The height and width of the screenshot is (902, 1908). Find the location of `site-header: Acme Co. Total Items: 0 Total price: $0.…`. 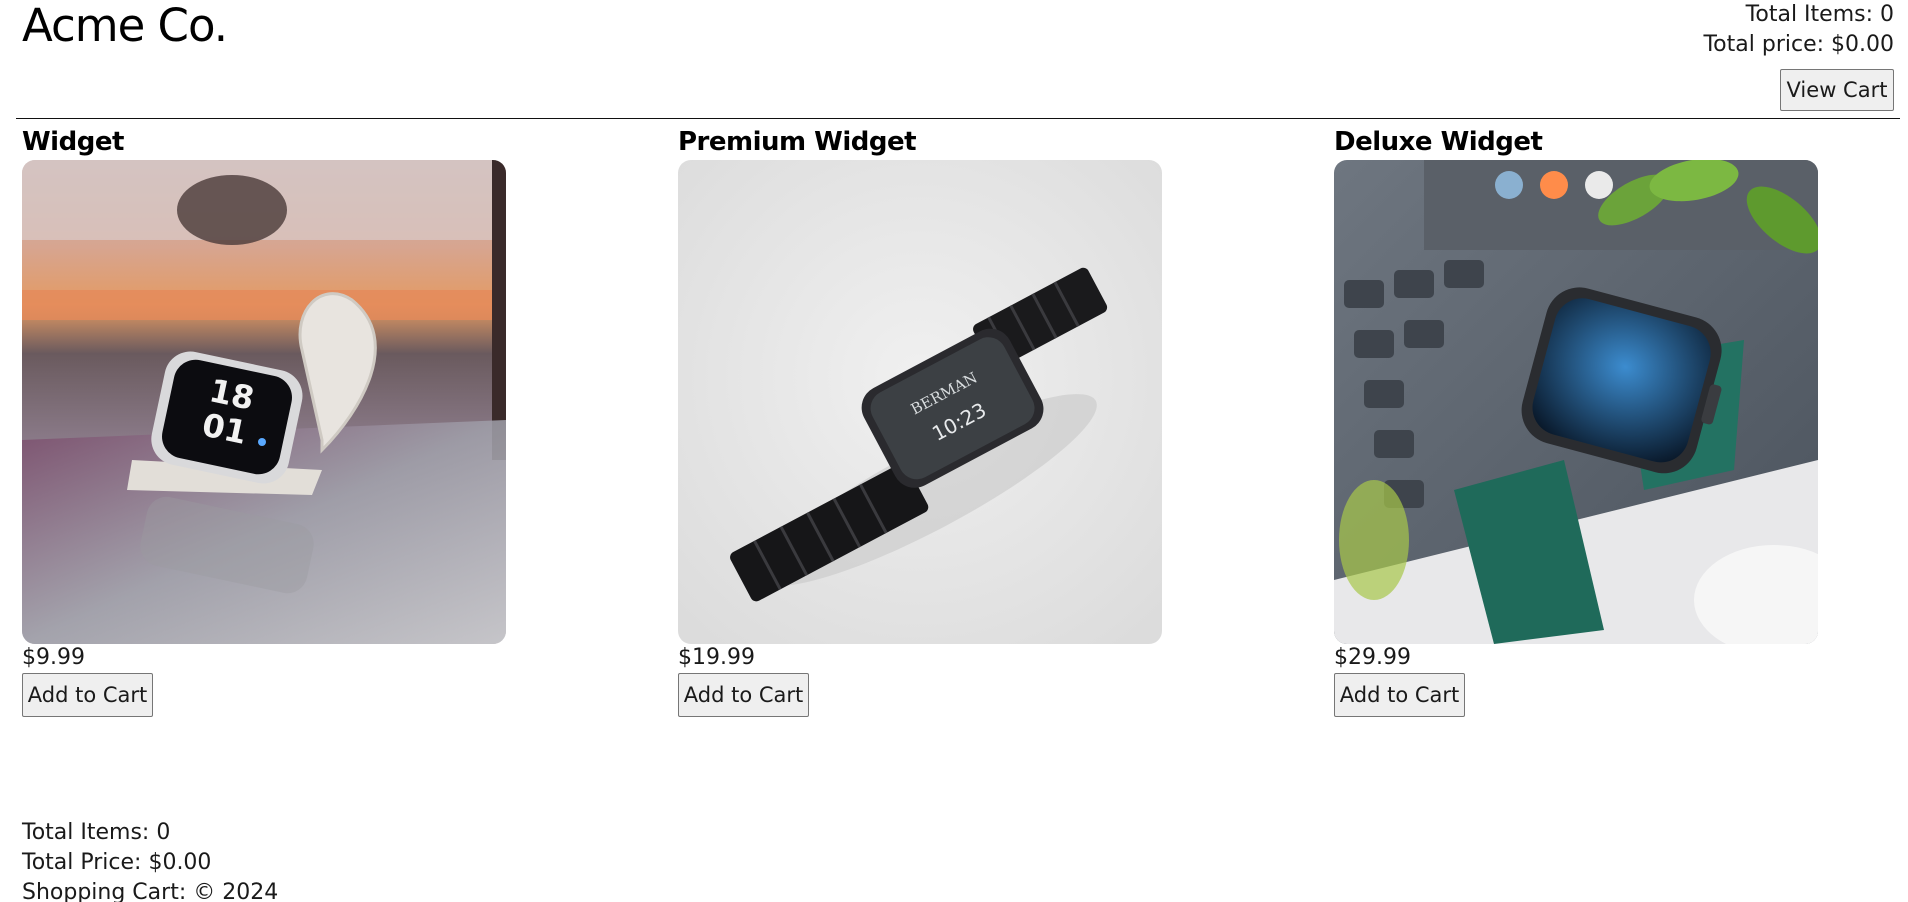

site-header: Acme Co. Total Items: 0 Total price: $0.… is located at coordinates (958, 59).